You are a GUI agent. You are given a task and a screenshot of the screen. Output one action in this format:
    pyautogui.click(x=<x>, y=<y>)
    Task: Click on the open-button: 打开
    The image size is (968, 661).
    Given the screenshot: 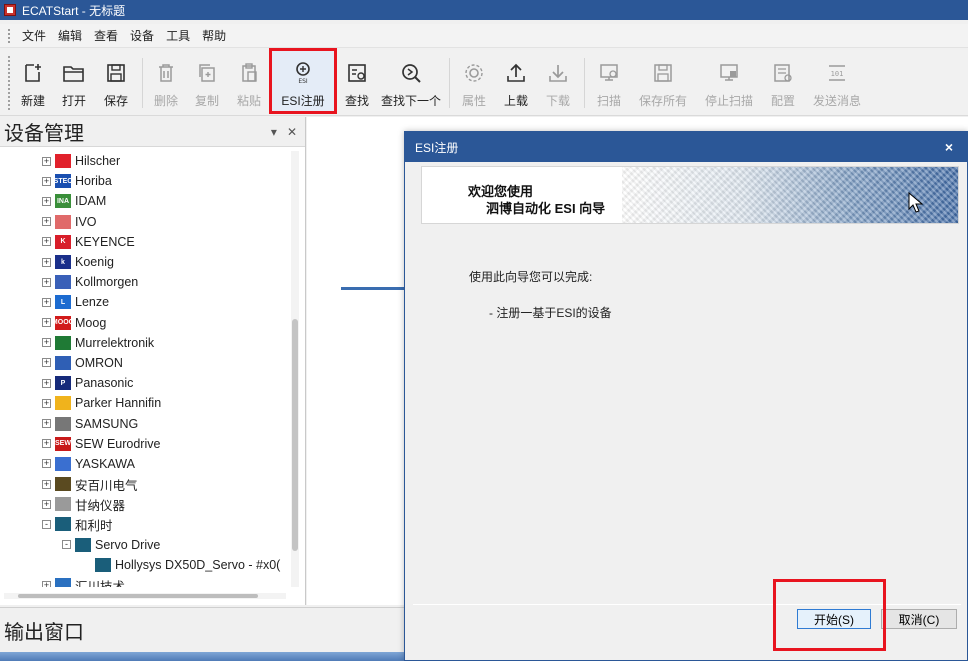 What is the action you would take?
    pyautogui.click(x=74, y=81)
    